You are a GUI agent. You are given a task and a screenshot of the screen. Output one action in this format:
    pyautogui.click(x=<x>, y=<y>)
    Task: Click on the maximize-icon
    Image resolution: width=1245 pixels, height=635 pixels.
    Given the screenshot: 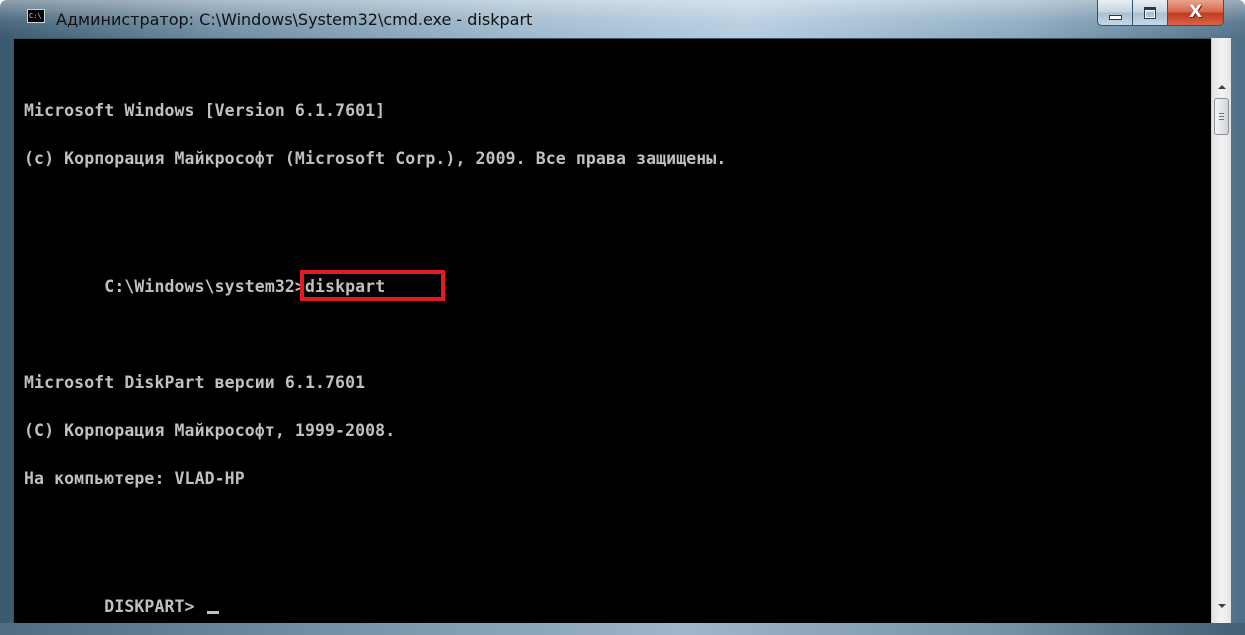 What is the action you would take?
    pyautogui.click(x=1150, y=12)
    